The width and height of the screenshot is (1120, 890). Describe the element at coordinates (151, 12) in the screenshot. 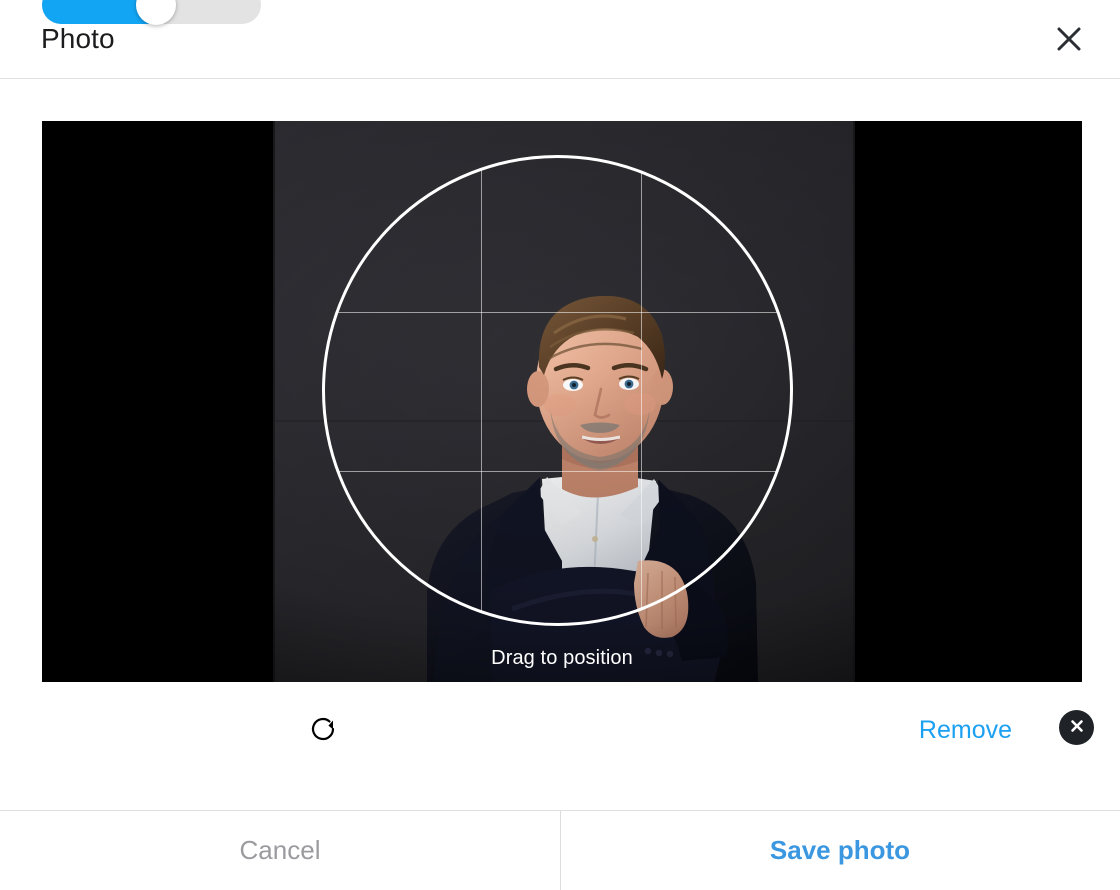

I see `zoom-slider` at that location.